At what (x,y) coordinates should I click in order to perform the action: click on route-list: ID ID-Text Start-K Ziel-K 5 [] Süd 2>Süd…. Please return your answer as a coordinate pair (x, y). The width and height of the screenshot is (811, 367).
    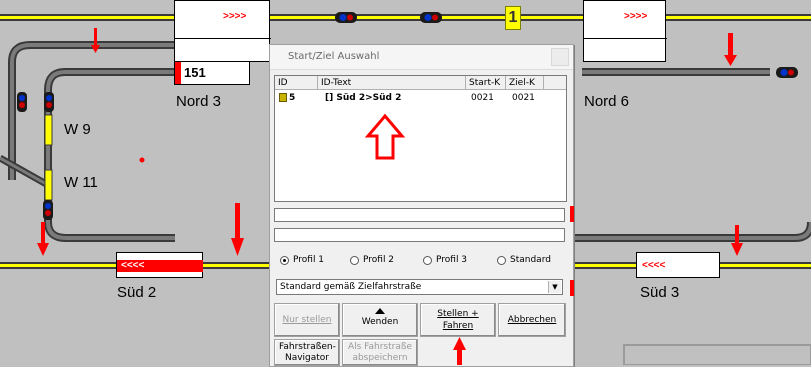
    Looking at the image, I should click on (420, 138).